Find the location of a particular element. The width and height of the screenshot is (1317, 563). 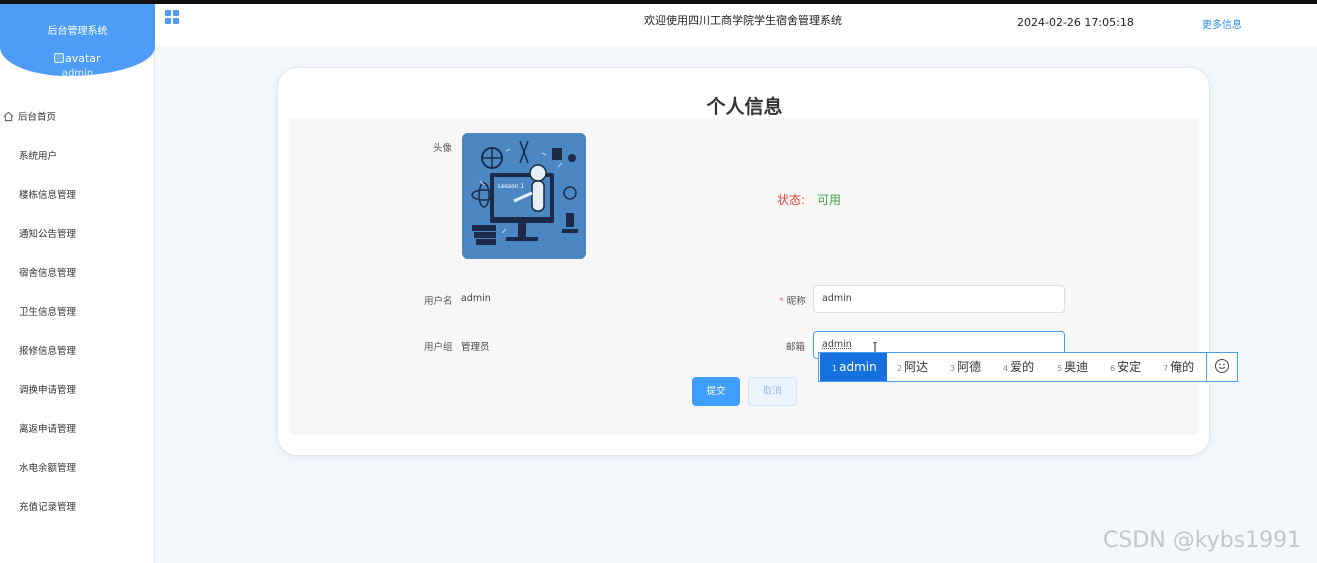

broken-image-icon is located at coordinates (59, 58).